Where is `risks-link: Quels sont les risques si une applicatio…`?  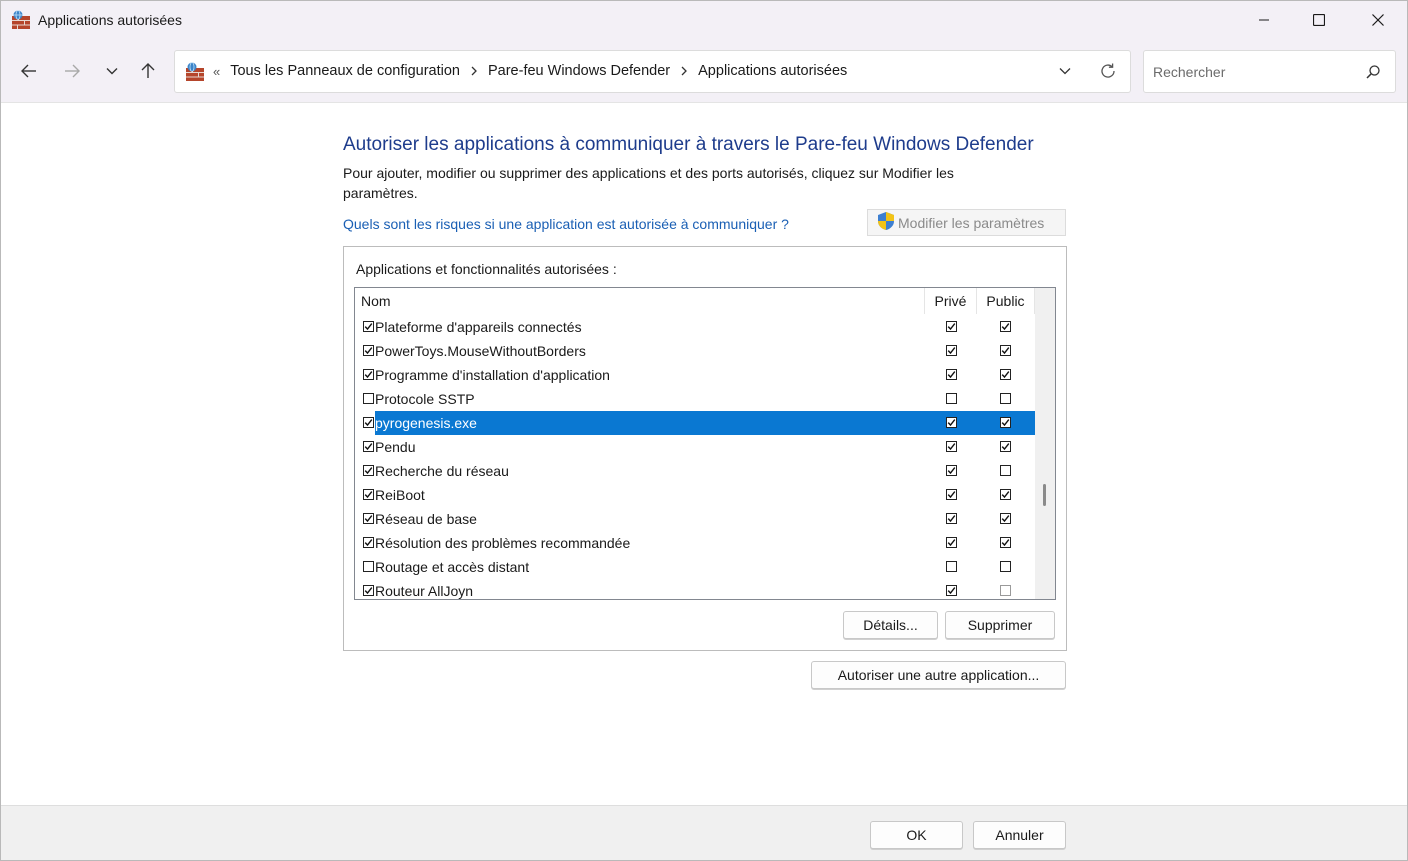 risks-link: Quels sont les risques si une applicatio… is located at coordinates (566, 224).